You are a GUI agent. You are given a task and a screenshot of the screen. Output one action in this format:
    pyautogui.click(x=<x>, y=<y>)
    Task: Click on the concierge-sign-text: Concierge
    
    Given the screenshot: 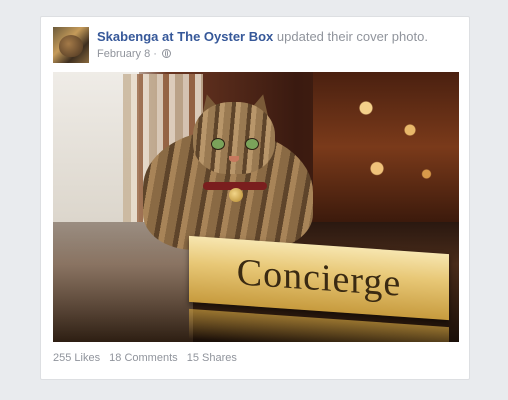 What is the action you would take?
    pyautogui.click(x=319, y=278)
    